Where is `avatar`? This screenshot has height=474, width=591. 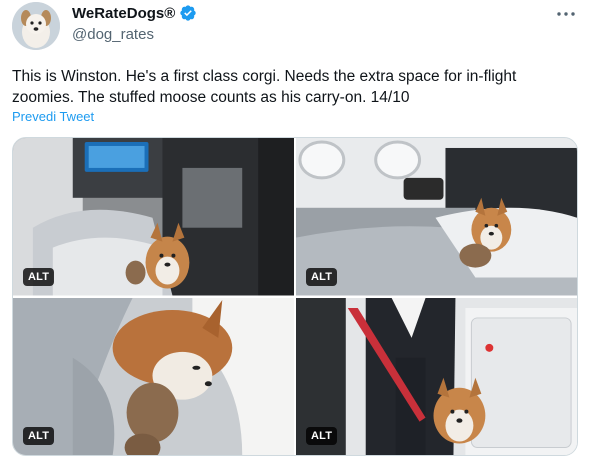 avatar is located at coordinates (36, 26).